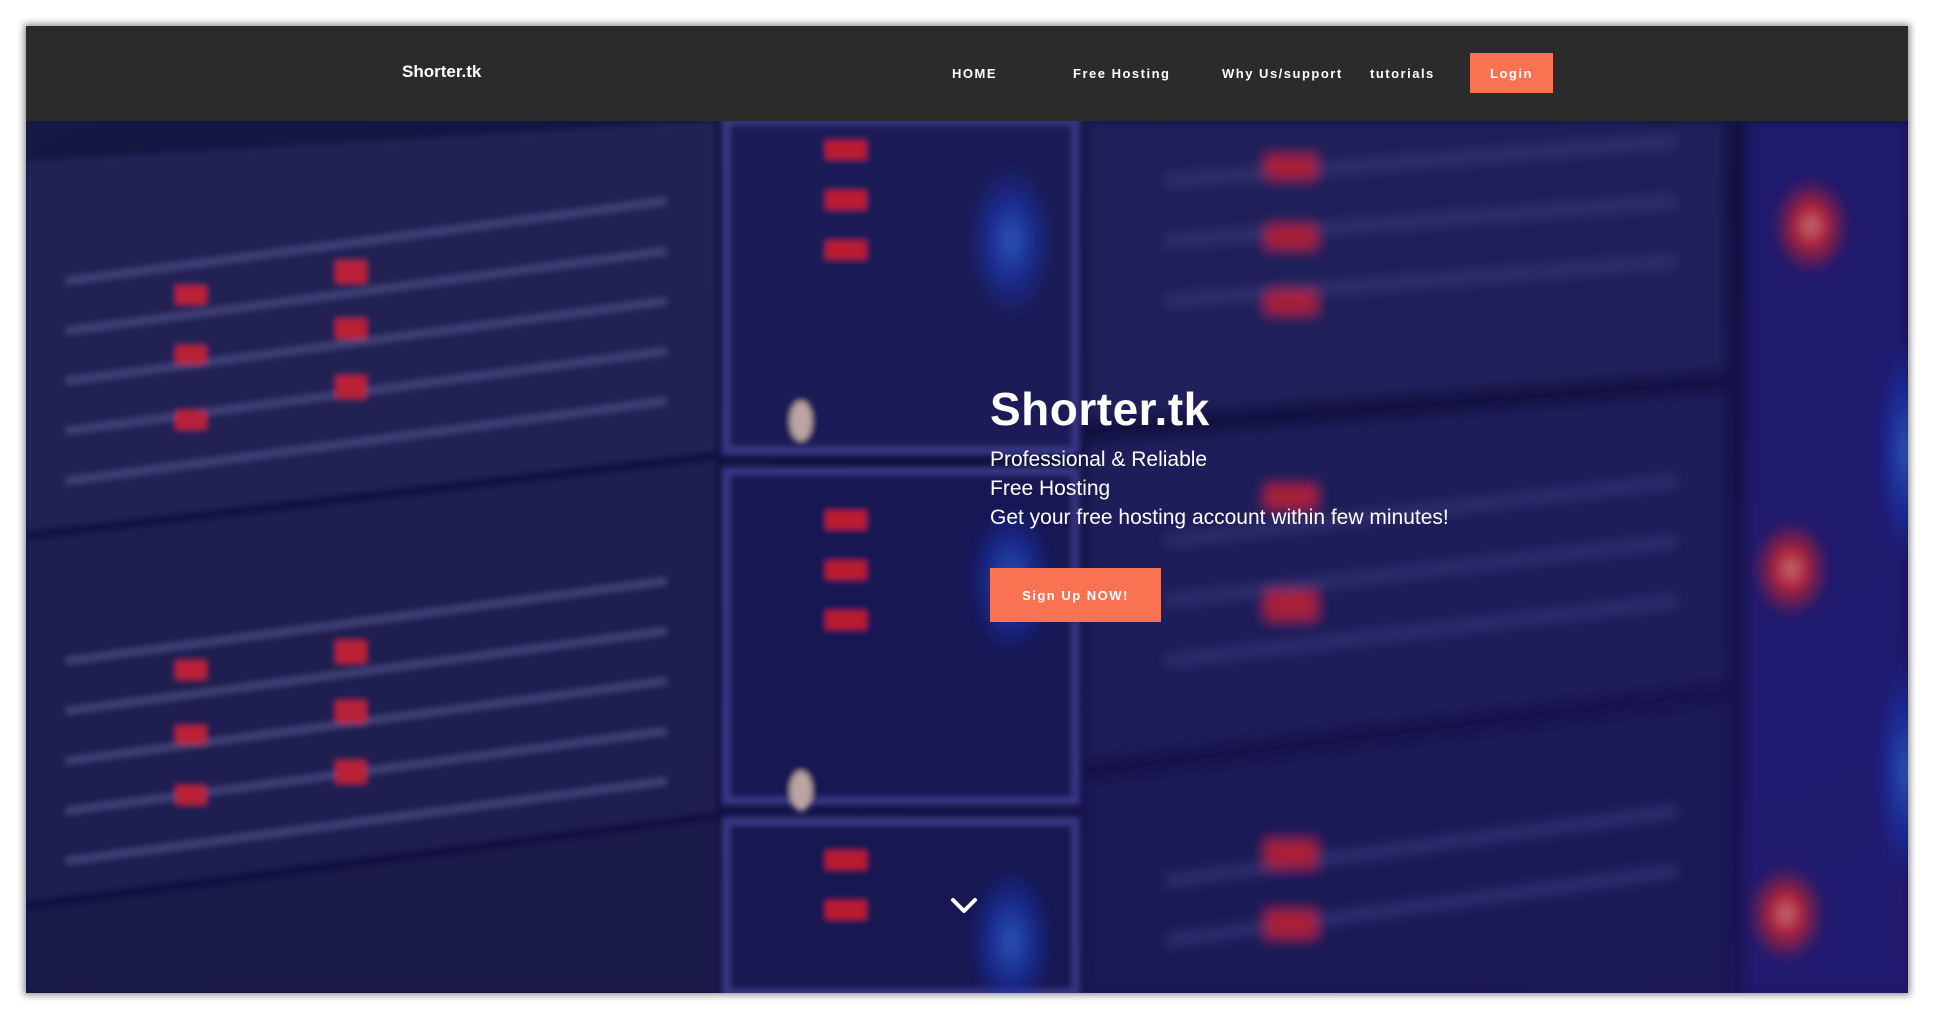 The width and height of the screenshot is (1934, 1019). I want to click on sign-up-now-button: Sign Up NOW!, so click(1075, 595).